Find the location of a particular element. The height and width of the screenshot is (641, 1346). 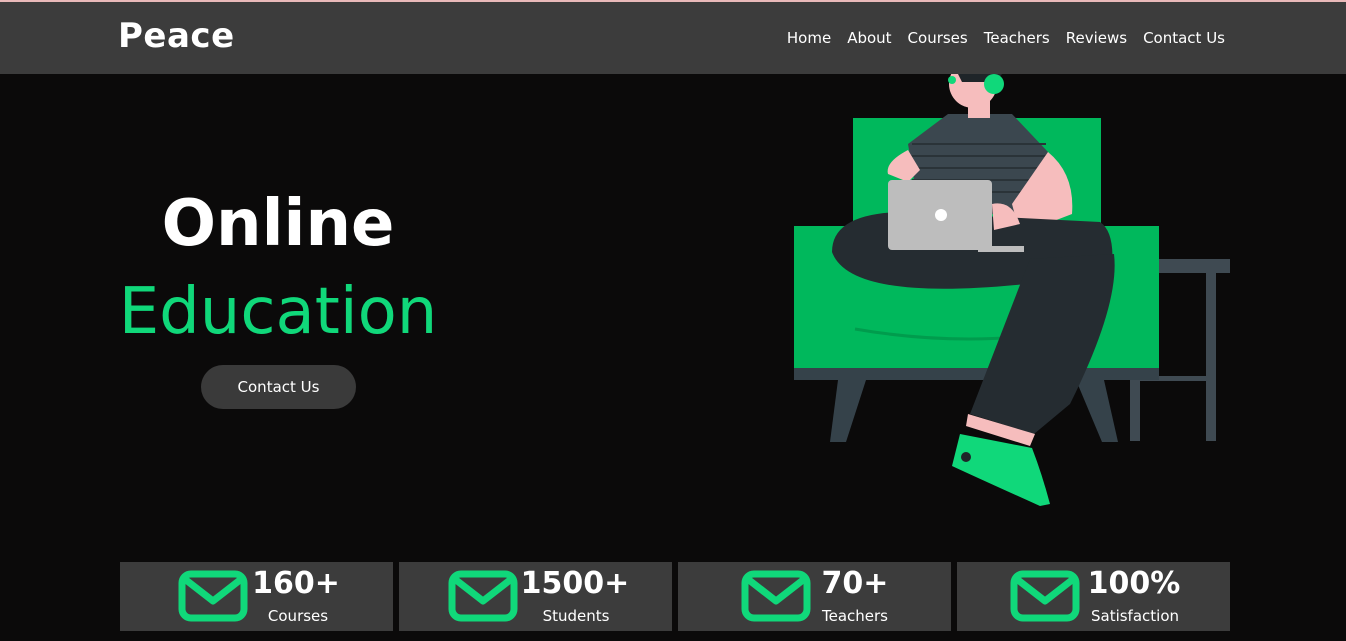

stat-card-satisfaction: 100% Satisfaction is located at coordinates (1093, 596).